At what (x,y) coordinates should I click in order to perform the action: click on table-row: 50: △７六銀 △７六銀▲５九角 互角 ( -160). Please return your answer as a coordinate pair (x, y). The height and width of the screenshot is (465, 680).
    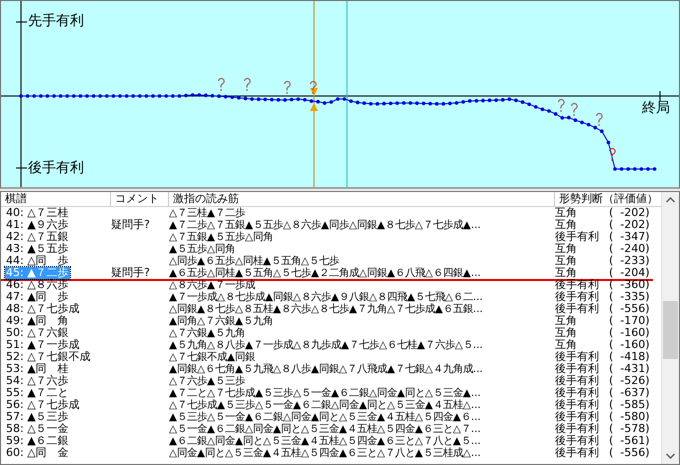
    Looking at the image, I should click on (331, 332).